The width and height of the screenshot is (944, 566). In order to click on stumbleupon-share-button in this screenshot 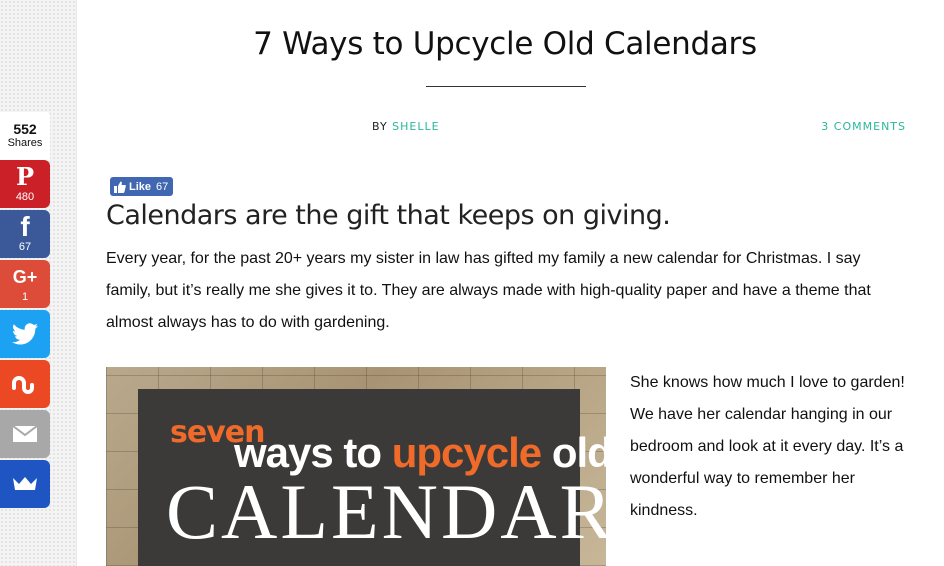, I will do `click(25, 384)`.